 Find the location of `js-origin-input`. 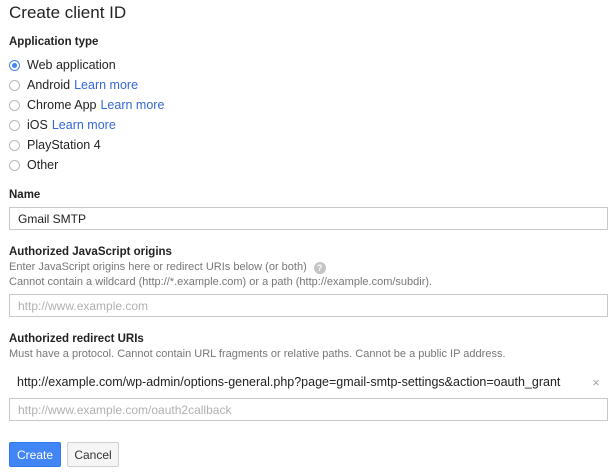

js-origin-input is located at coordinates (308, 305).